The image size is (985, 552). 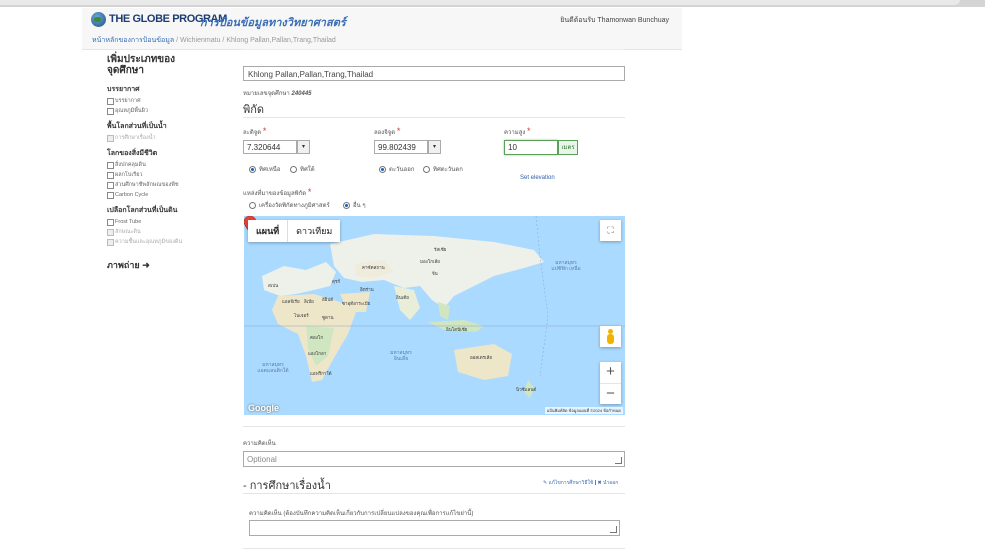 What do you see at coordinates (291, 301) in the screenshot?
I see `map-label-algeria: แอลจีเรีย` at bounding box center [291, 301].